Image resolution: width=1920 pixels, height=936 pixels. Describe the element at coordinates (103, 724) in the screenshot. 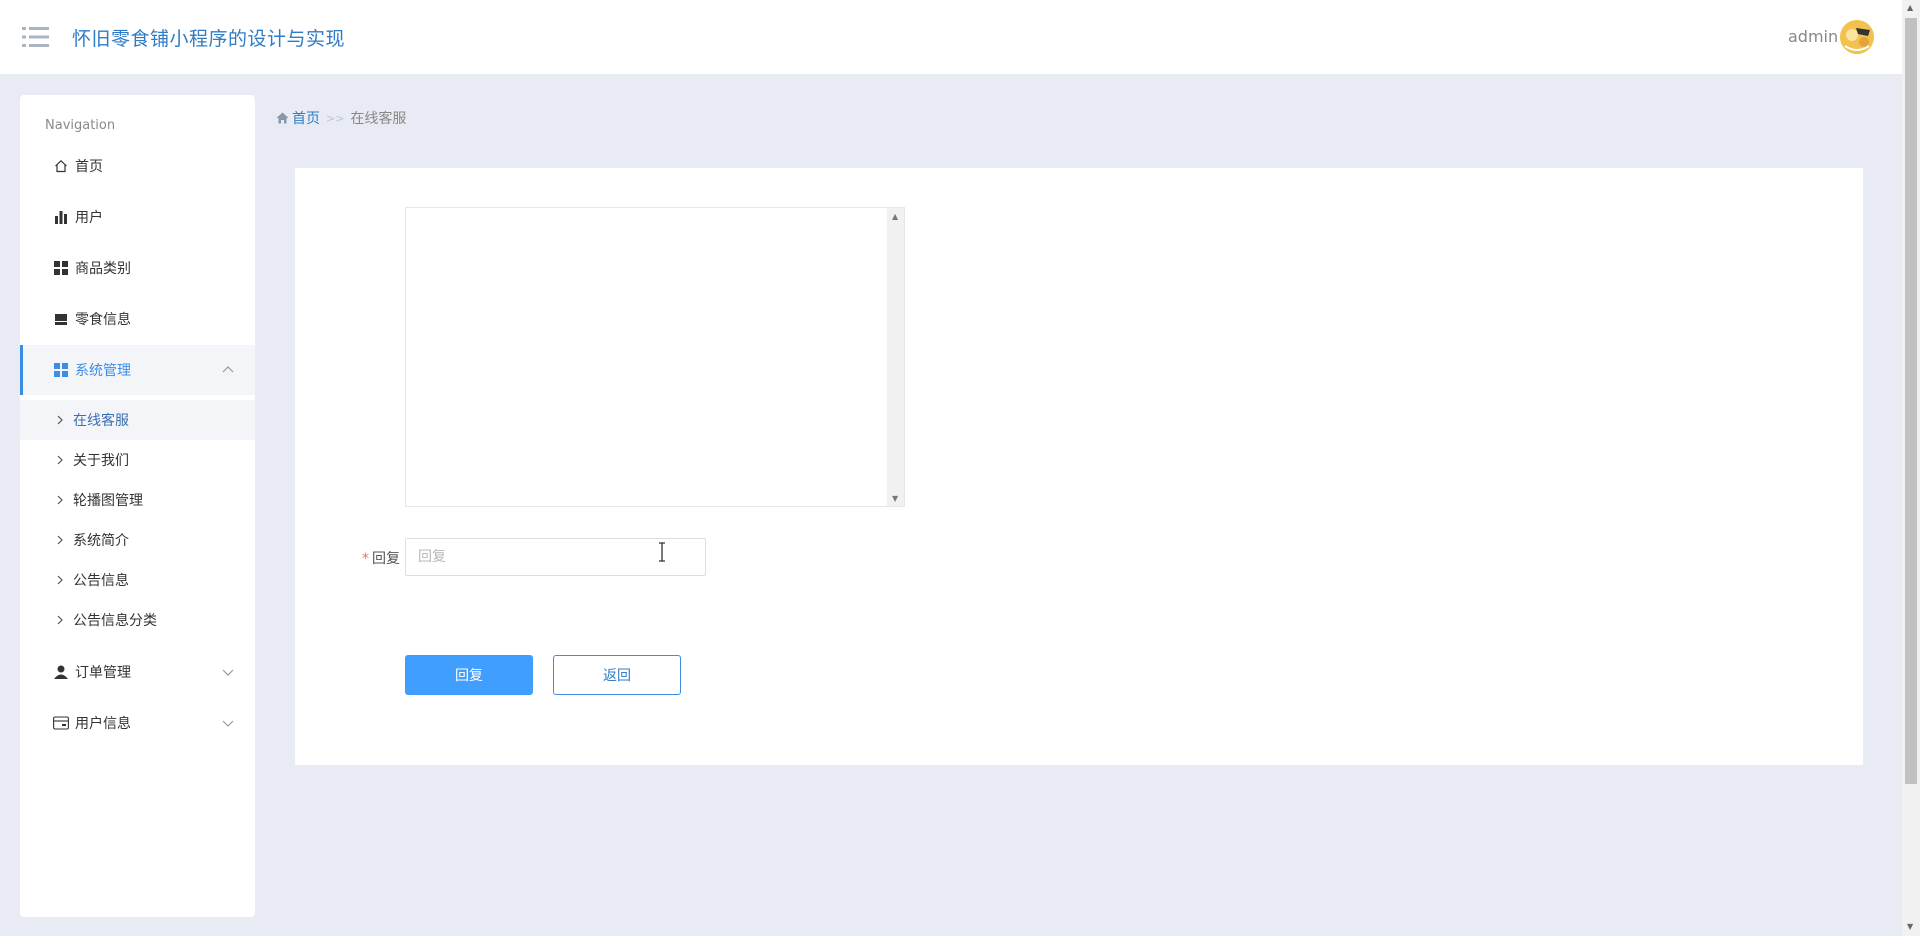

I see `sidebar-item-label: 用户信息` at that location.